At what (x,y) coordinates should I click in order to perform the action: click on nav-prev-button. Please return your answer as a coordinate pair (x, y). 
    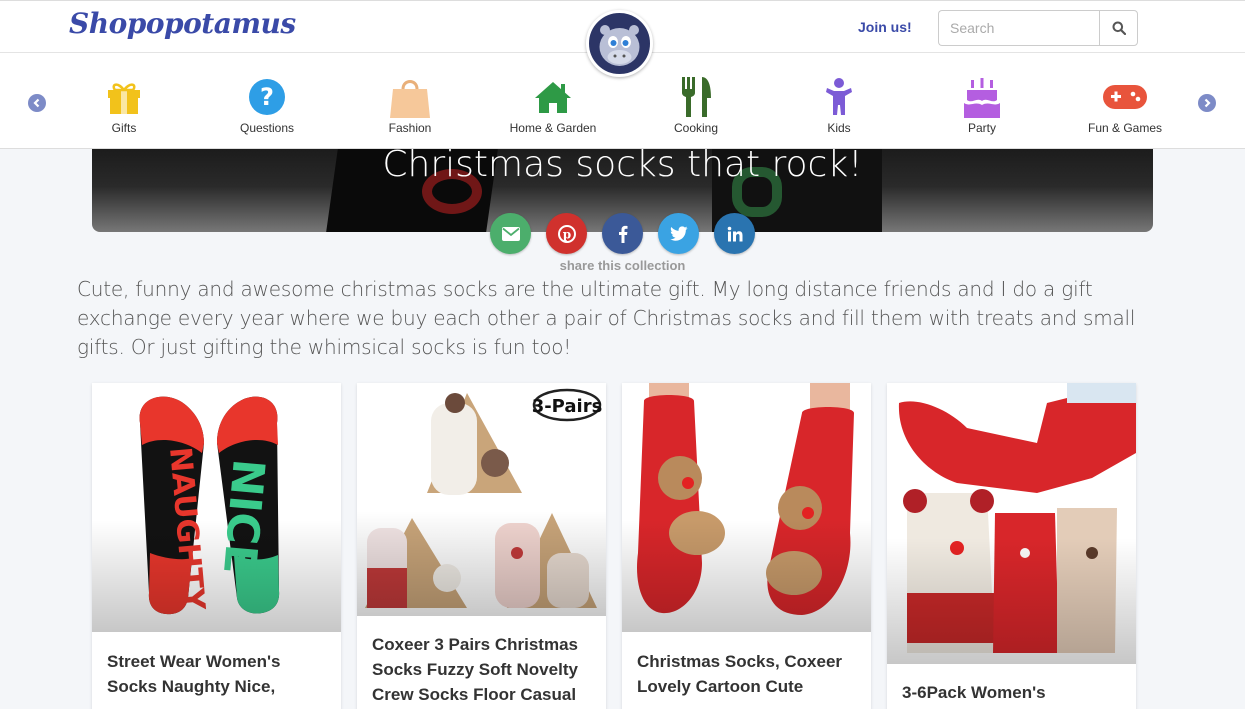
    Looking at the image, I should click on (37, 103).